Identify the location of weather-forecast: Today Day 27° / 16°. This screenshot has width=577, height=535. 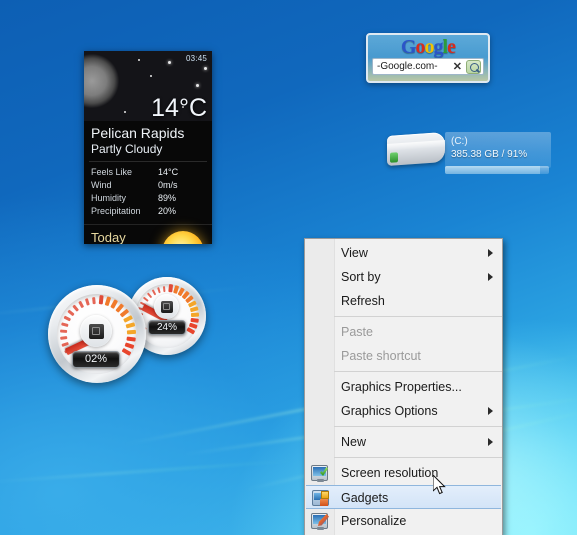
(148, 234).